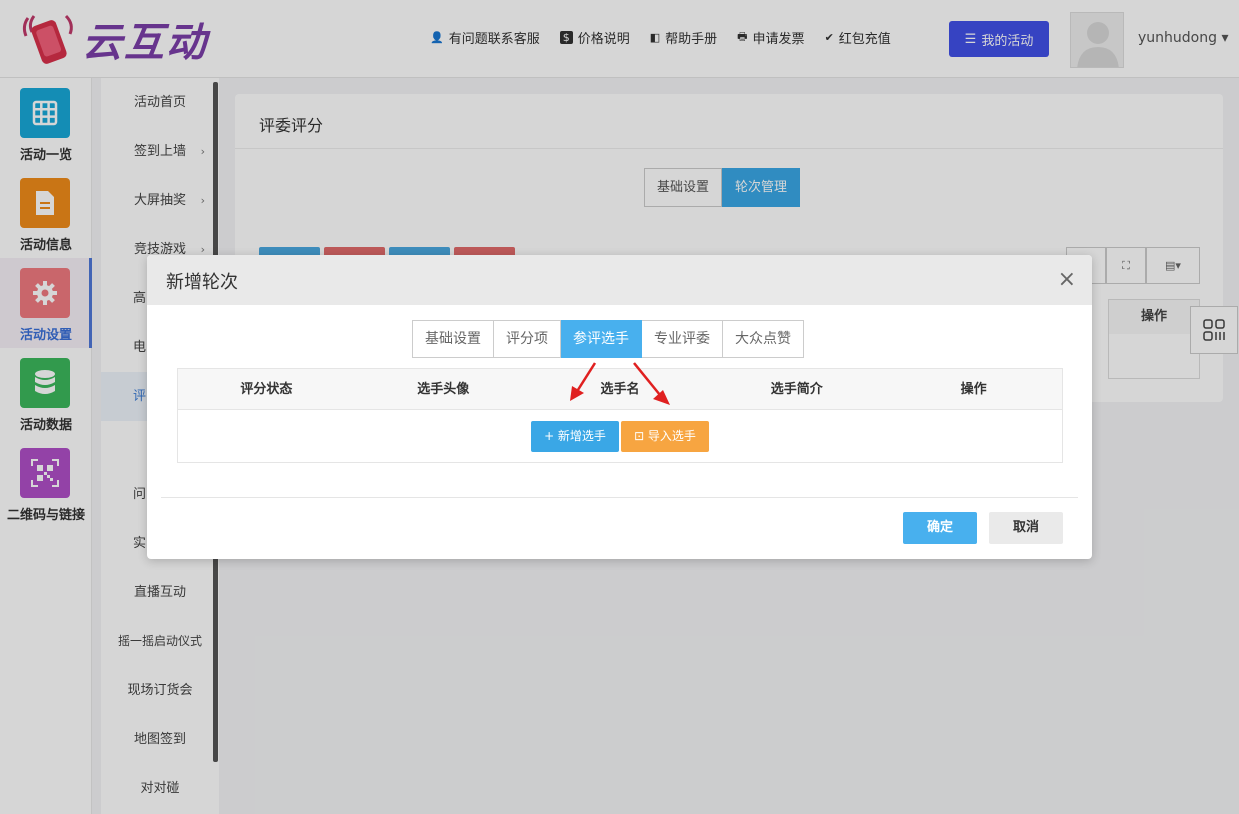 The height and width of the screenshot is (814, 1239). Describe the element at coordinates (620, 383) in the screenshot. I see `annotation-arrows-icon` at that location.